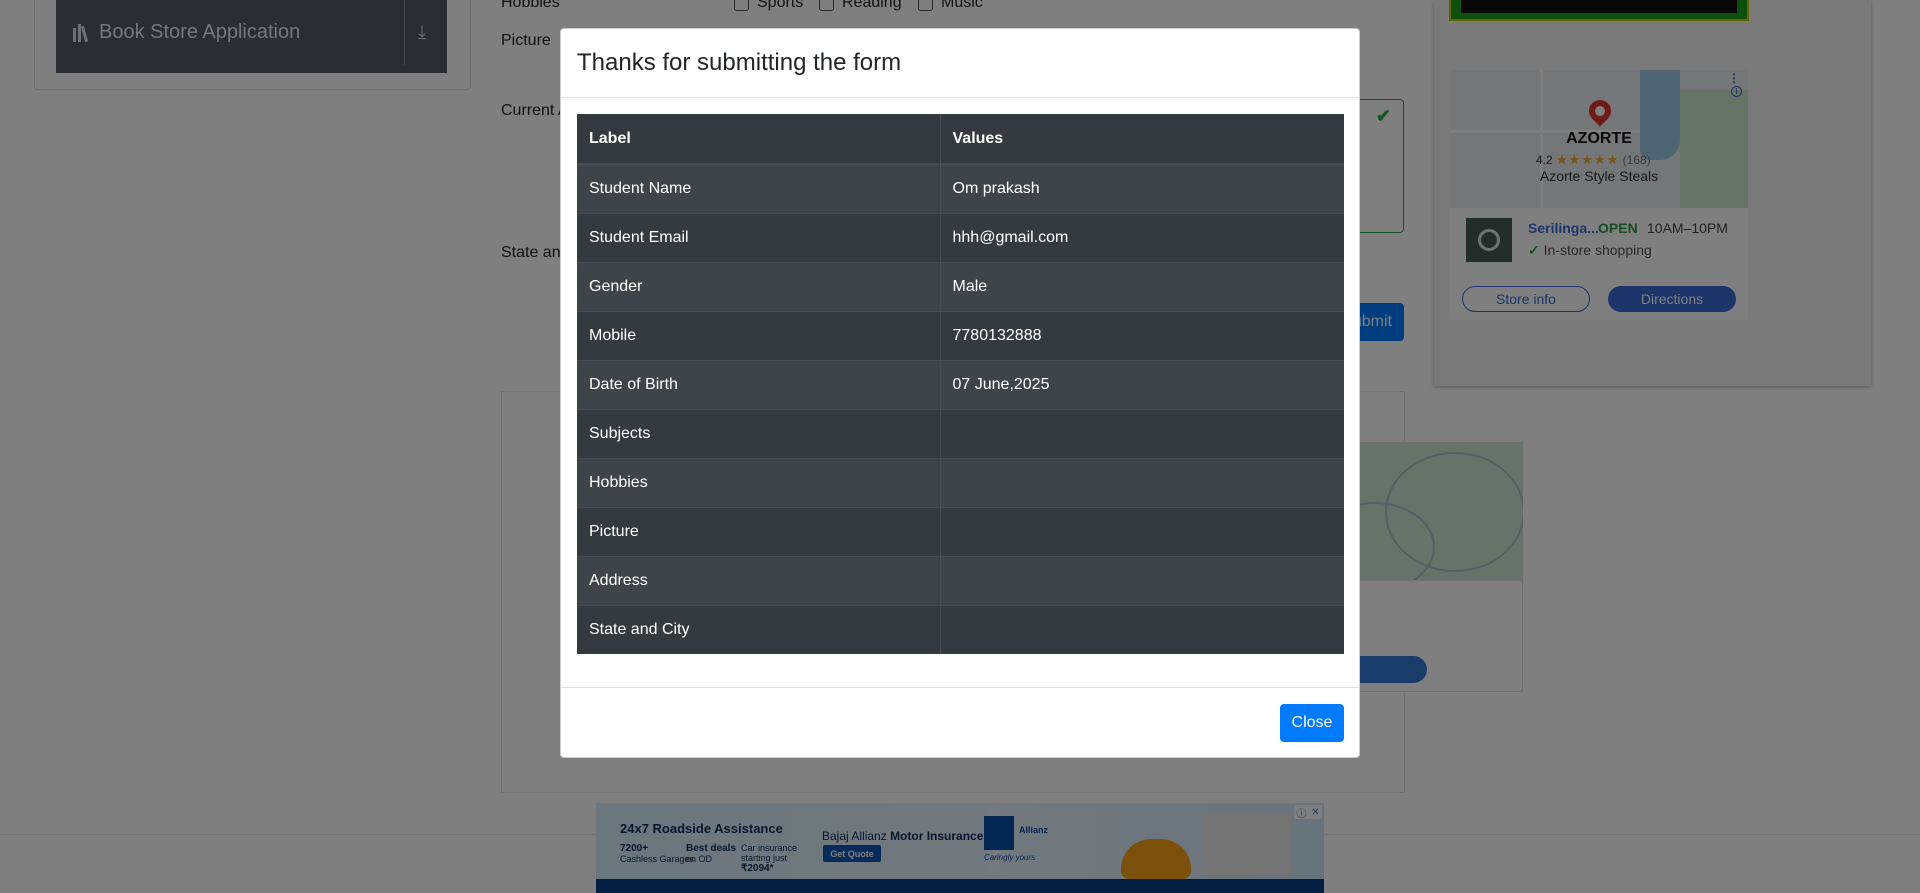  I want to click on row-label: Student Email, so click(759, 237).